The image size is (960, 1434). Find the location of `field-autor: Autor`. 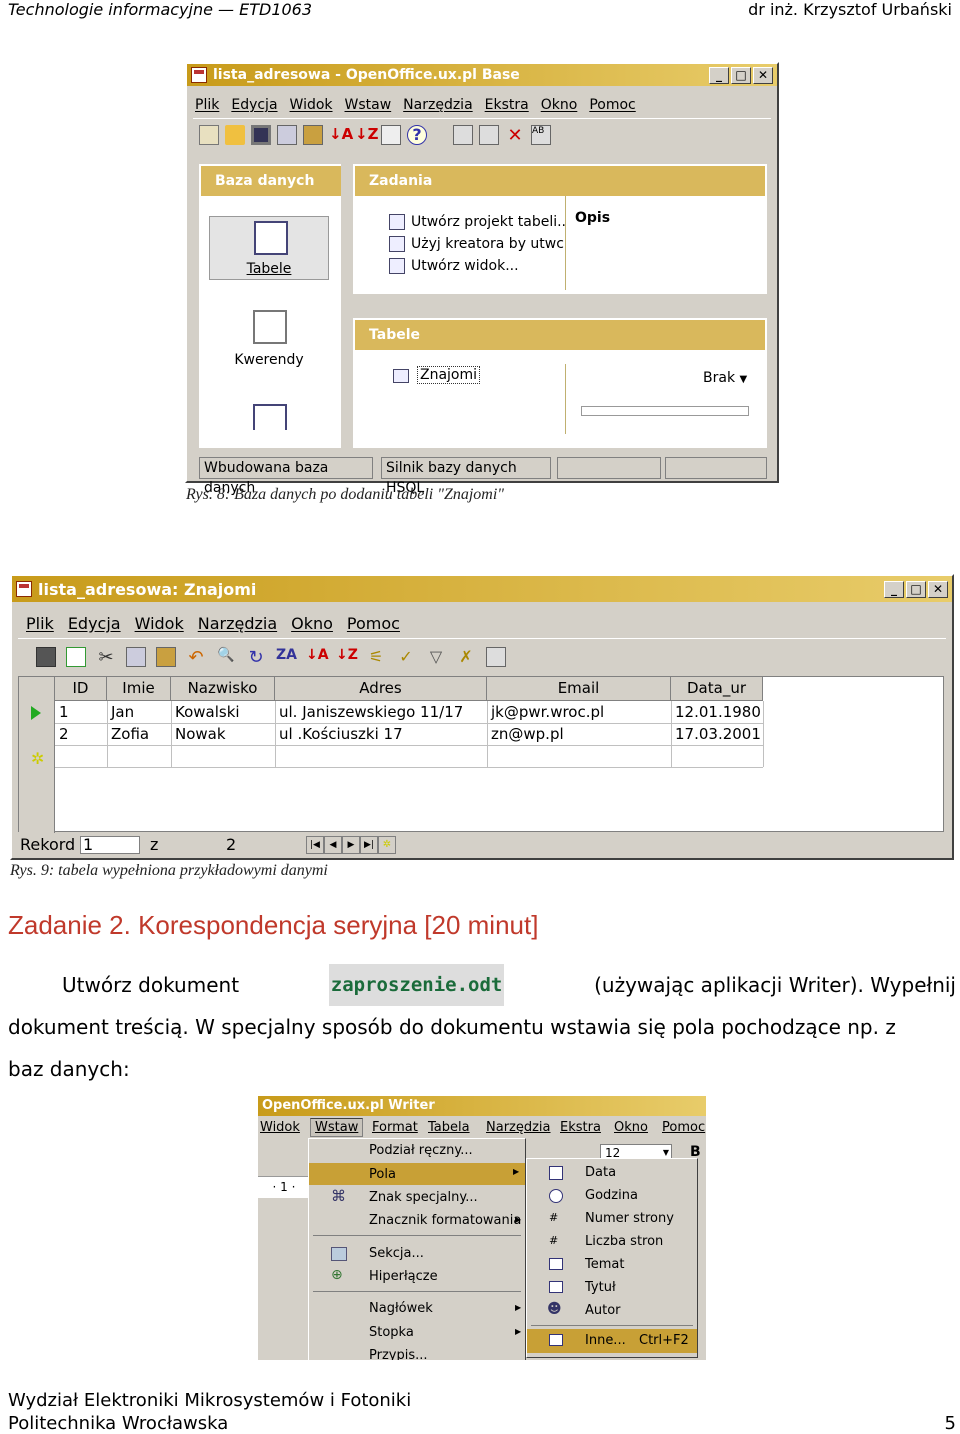

field-autor: Autor is located at coordinates (603, 1310).